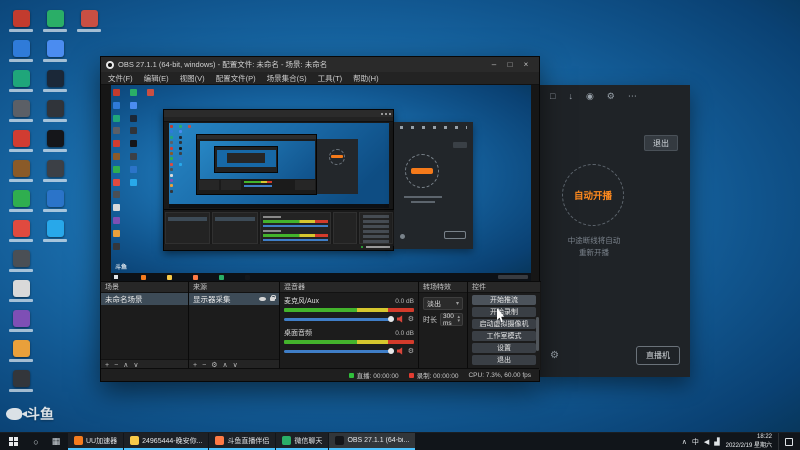 Image resolution: width=800 pixels, height=450 pixels. Describe the element at coordinates (695, 442) in the screenshot. I see `ime-indicator: 中` at that location.